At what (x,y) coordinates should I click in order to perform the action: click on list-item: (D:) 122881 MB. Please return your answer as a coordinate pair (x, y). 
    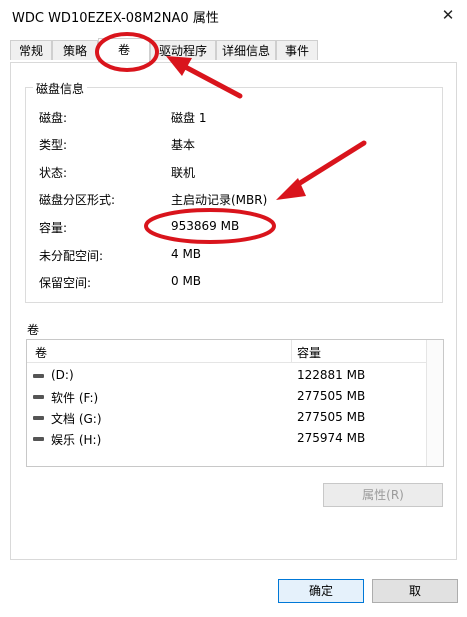
    Looking at the image, I should click on (235, 376).